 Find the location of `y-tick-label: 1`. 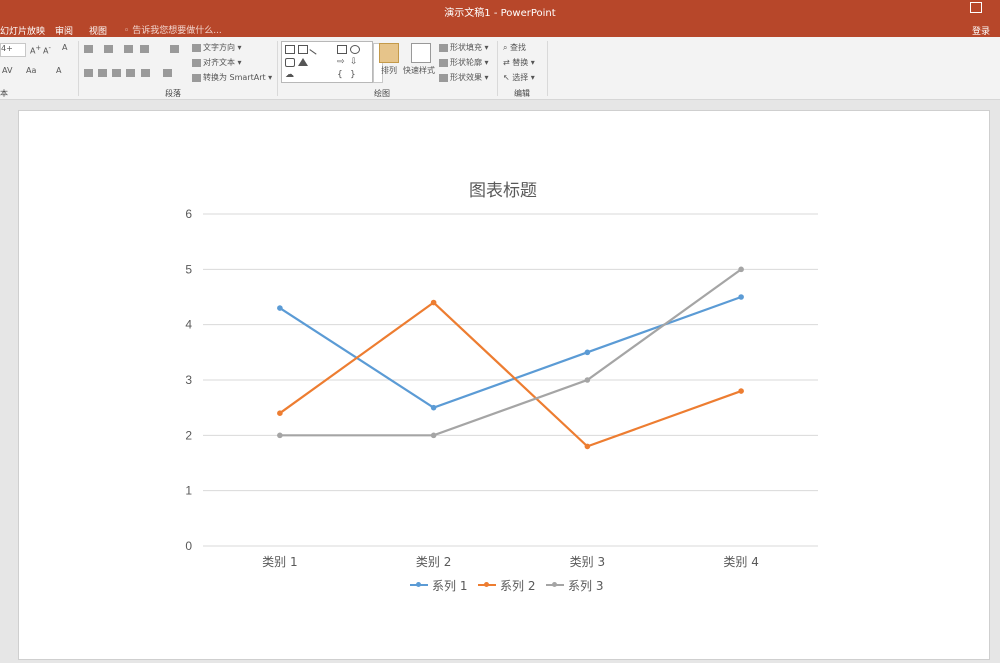

y-tick-label: 1 is located at coordinates (188, 491).